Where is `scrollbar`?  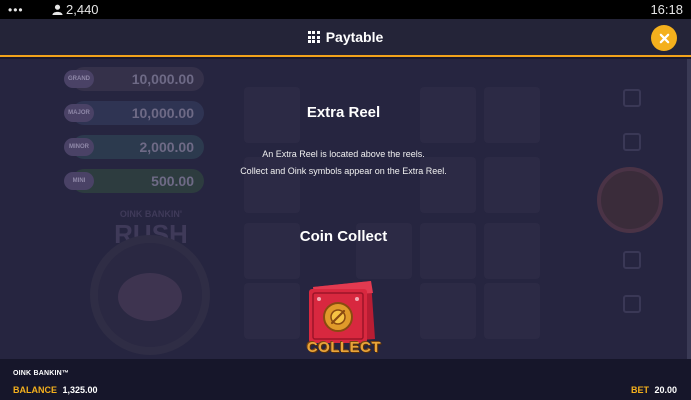
scrollbar is located at coordinates (689, 209).